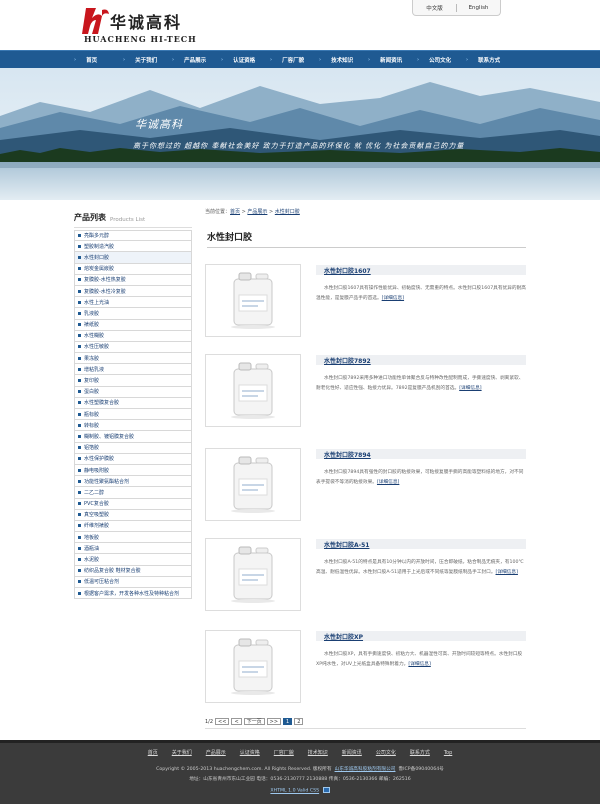 The height and width of the screenshot is (804, 600). Describe the element at coordinates (365, 769) in the screenshot. I see `footer-company-link: 山东华诚高科胶粘剂有限公司` at that location.